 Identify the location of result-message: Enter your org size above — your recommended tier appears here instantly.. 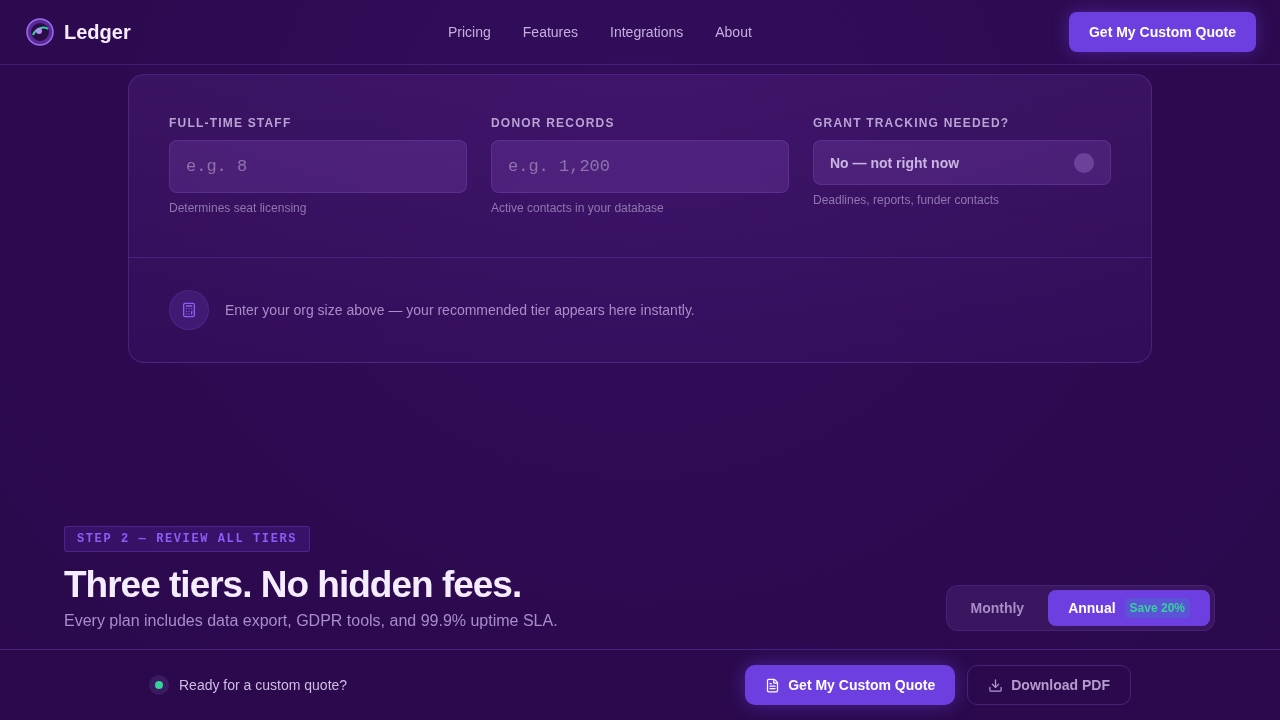
(460, 310).